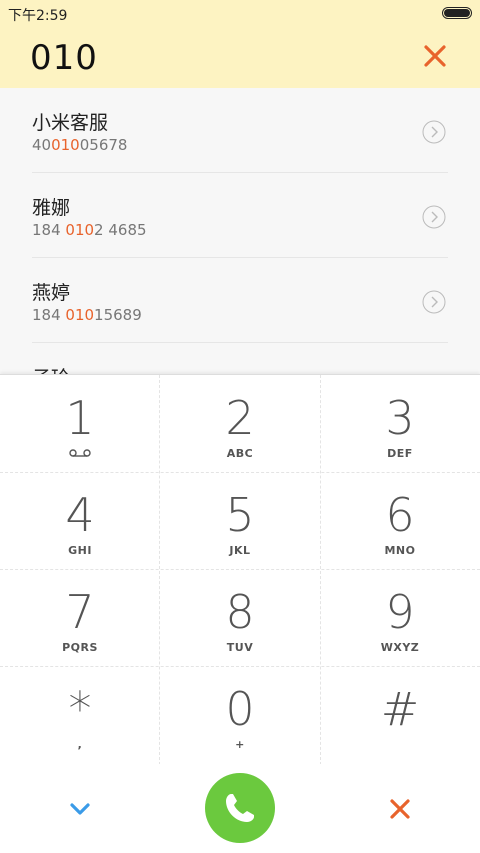 The width and height of the screenshot is (480, 853). What do you see at coordinates (64, 58) in the screenshot?
I see `dialed-number: 010` at bounding box center [64, 58].